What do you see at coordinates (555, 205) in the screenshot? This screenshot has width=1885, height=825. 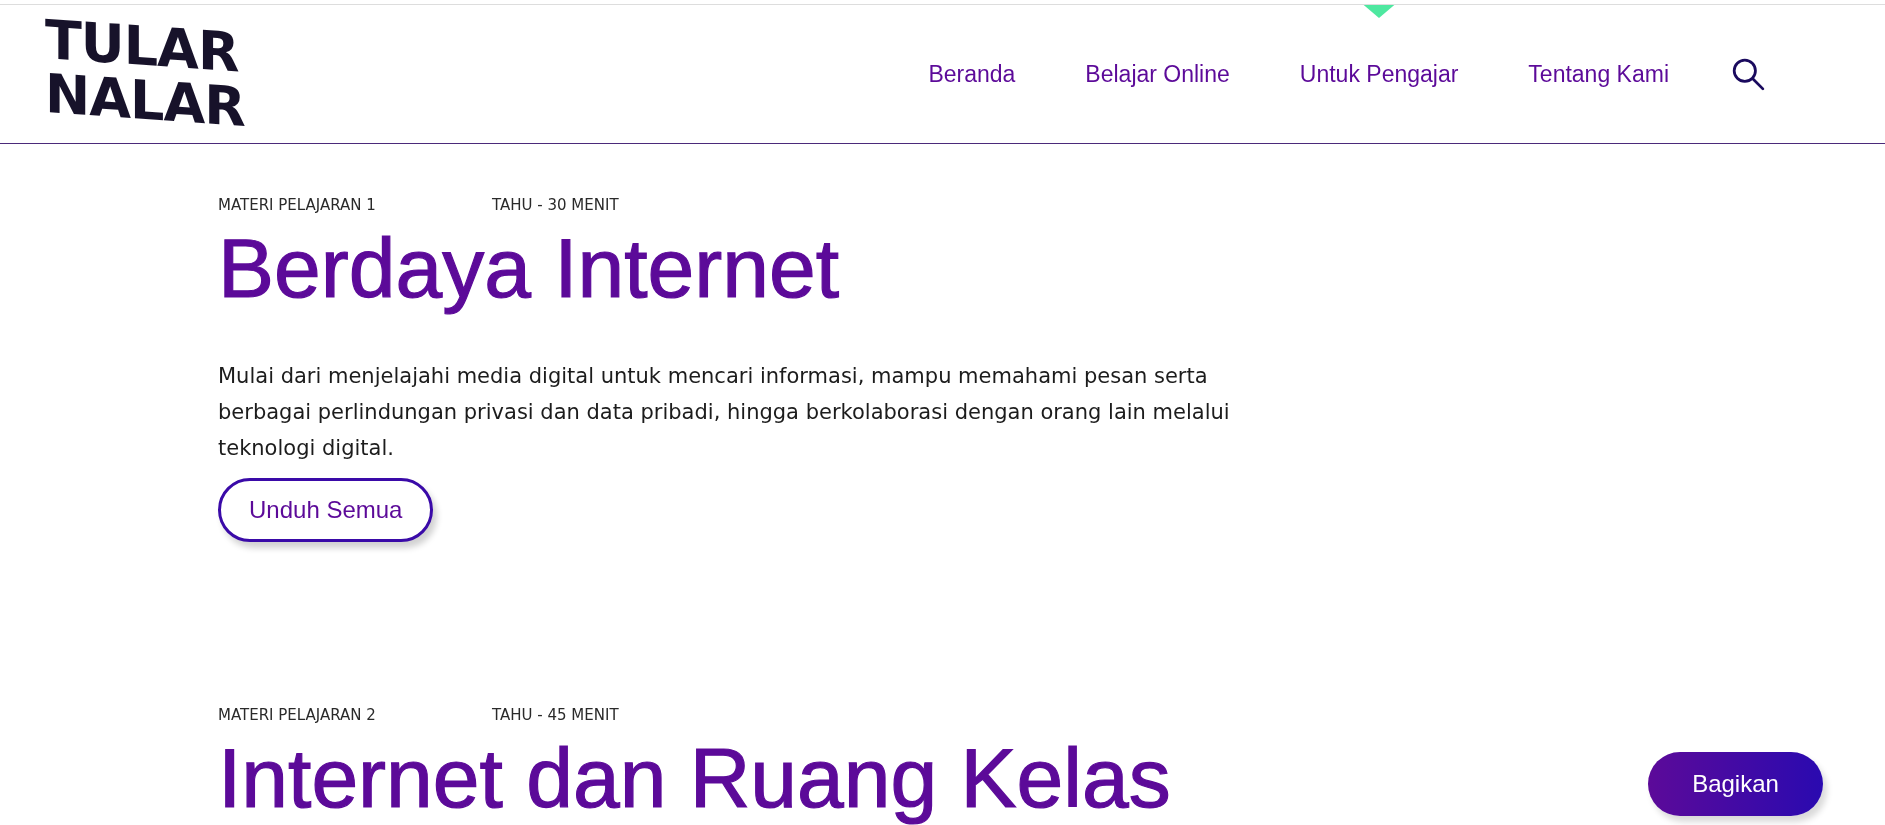 I see `lesson-duration: TAHU - 30 MENIT` at bounding box center [555, 205].